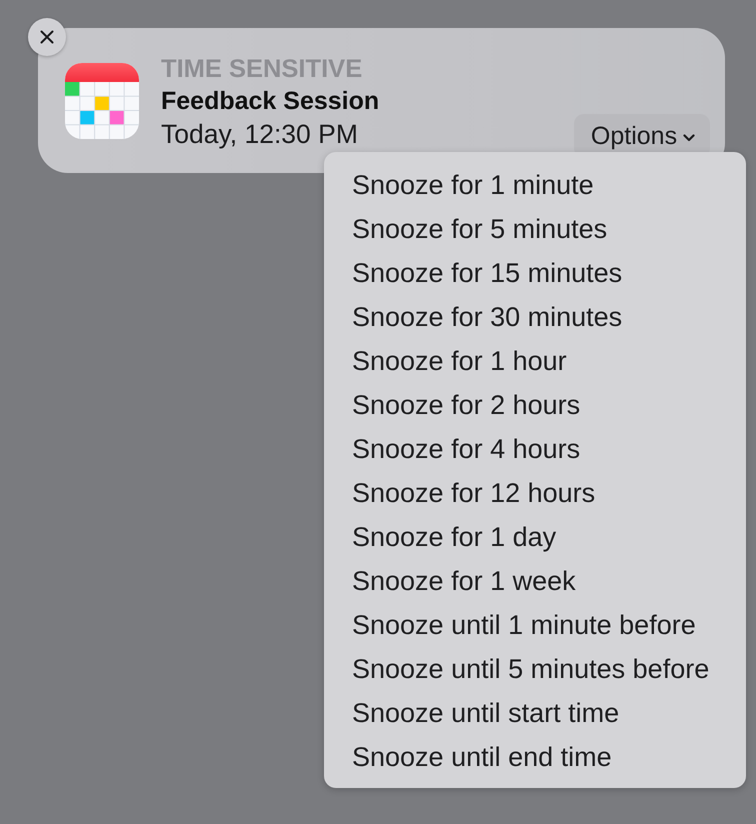 The width and height of the screenshot is (756, 824). Describe the element at coordinates (535, 229) in the screenshot. I see `menu-item: Snooze for 5 minutes` at that location.